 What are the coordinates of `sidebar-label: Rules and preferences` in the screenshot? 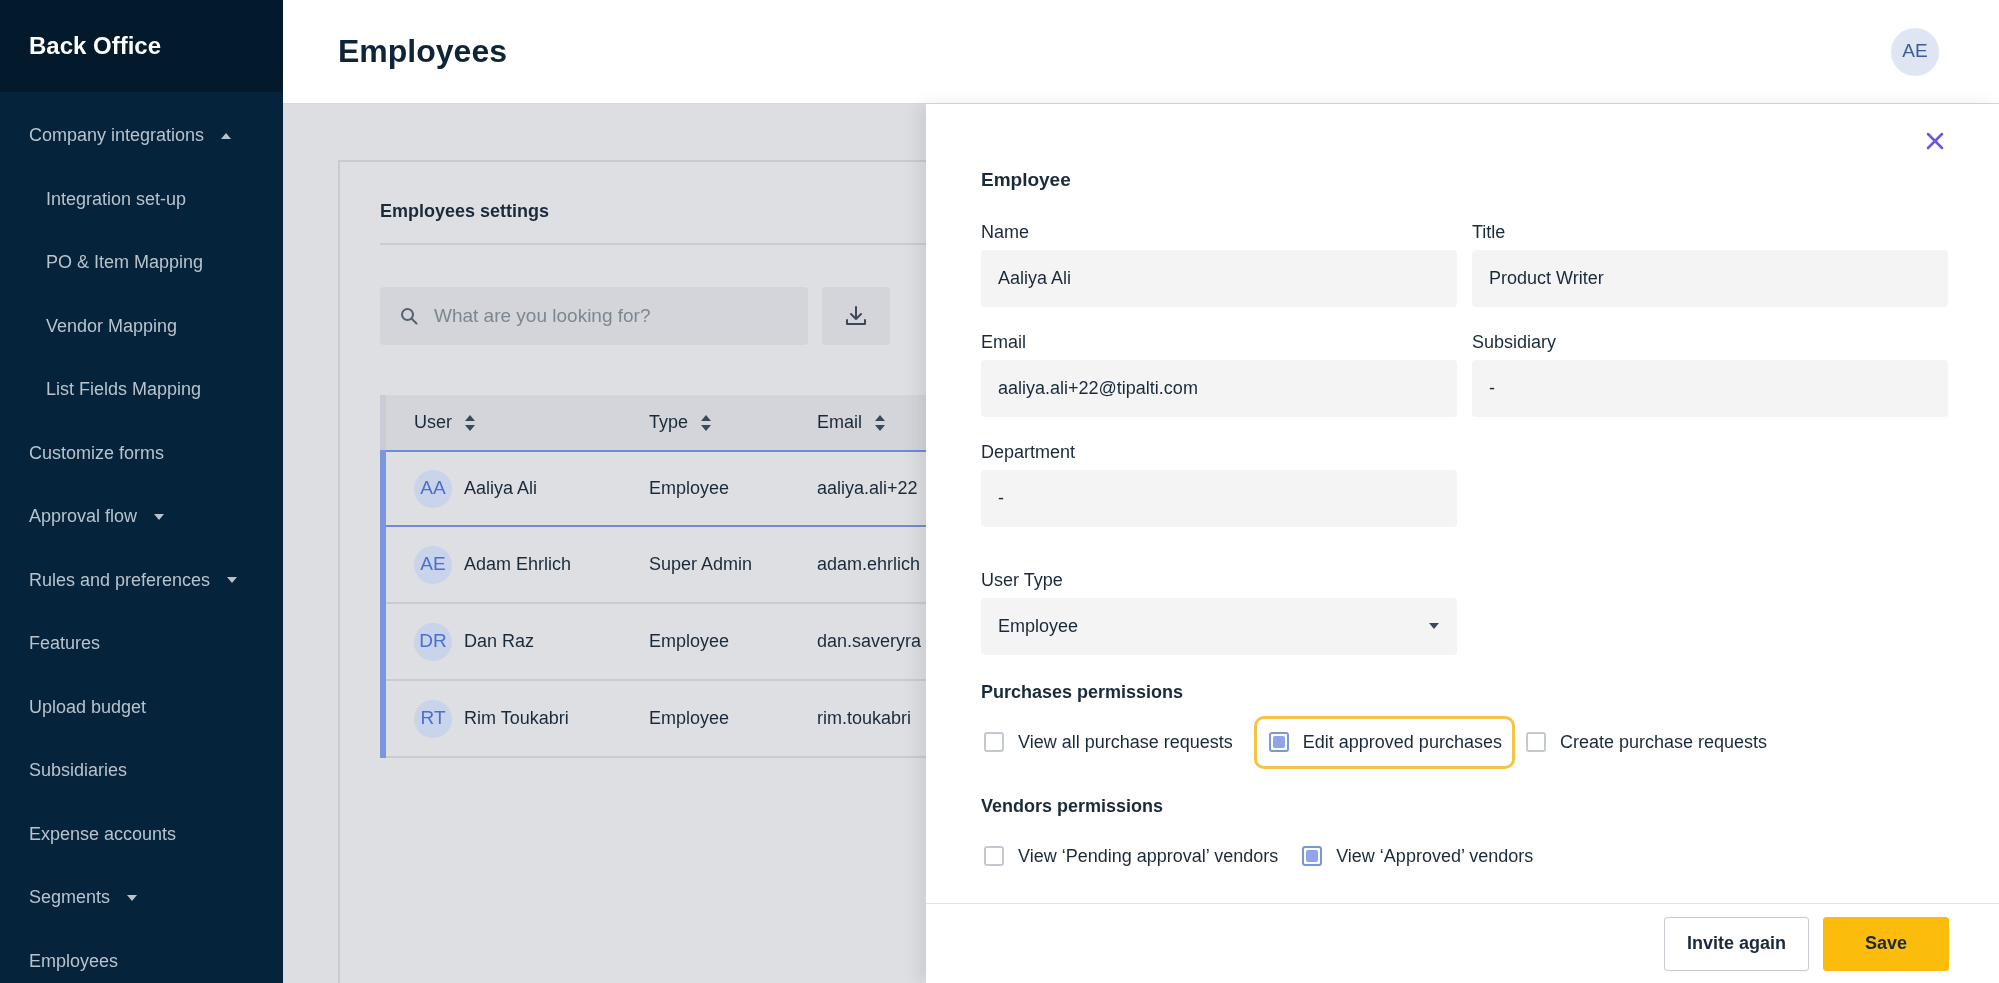 It's located at (120, 580).